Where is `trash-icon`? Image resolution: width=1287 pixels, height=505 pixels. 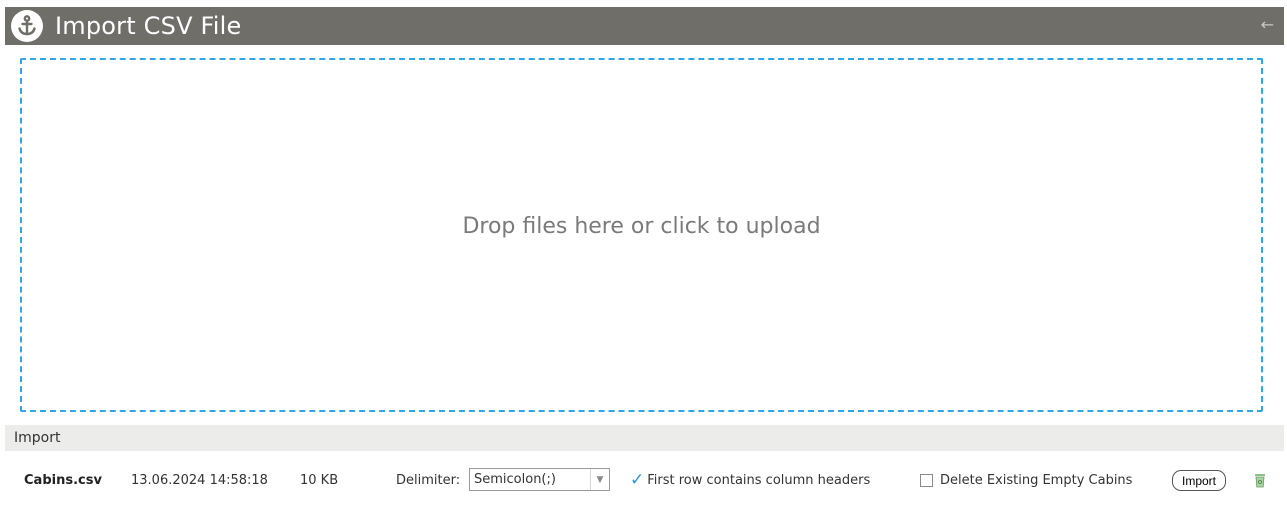 trash-icon is located at coordinates (1260, 480).